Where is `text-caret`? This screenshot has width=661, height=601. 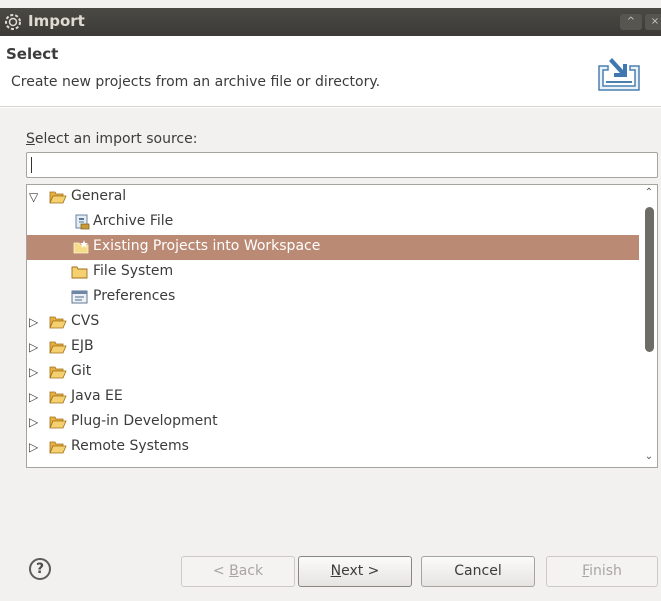
text-caret is located at coordinates (31, 165).